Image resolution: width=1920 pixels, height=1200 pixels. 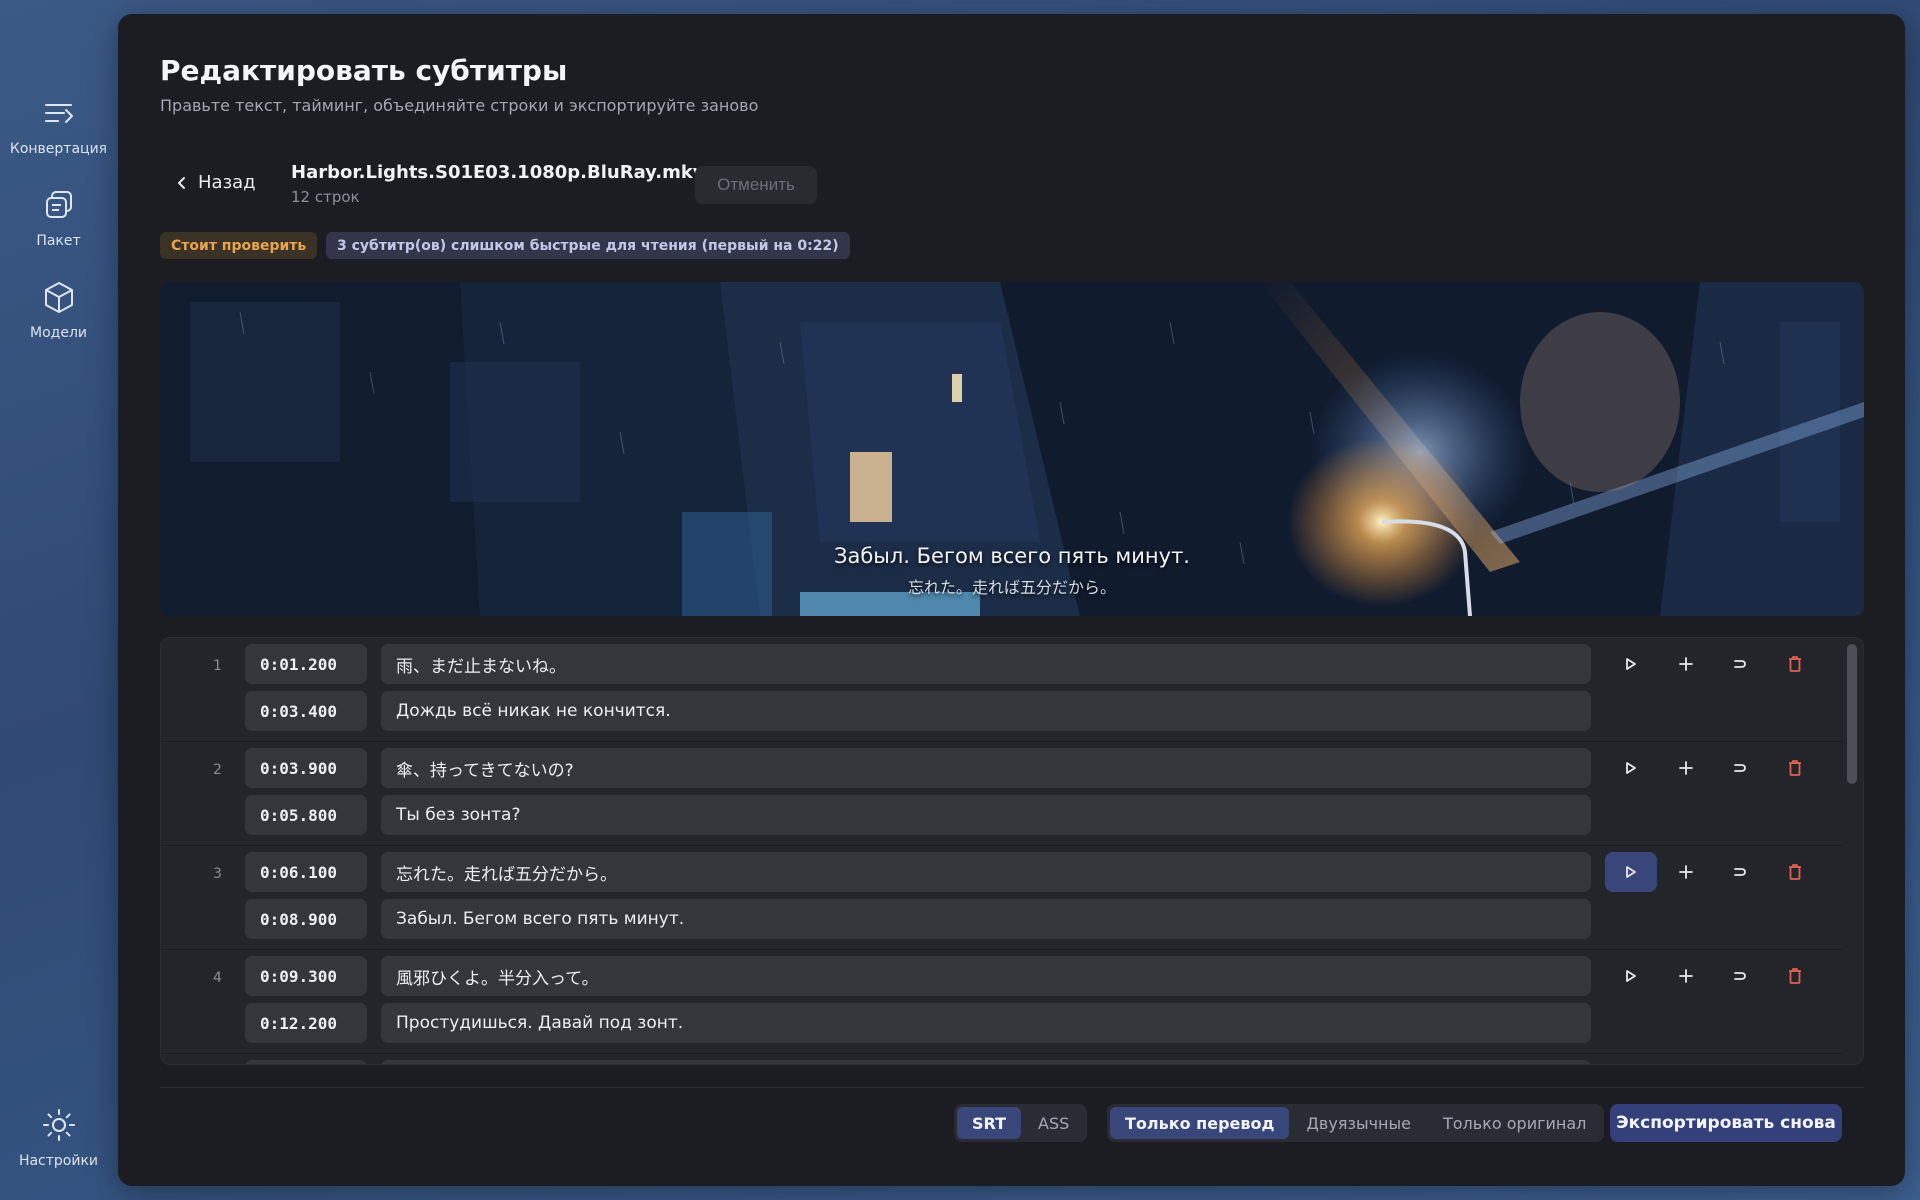 I want to click on translation-text-input: Ты без зонта?, so click(x=986, y=815).